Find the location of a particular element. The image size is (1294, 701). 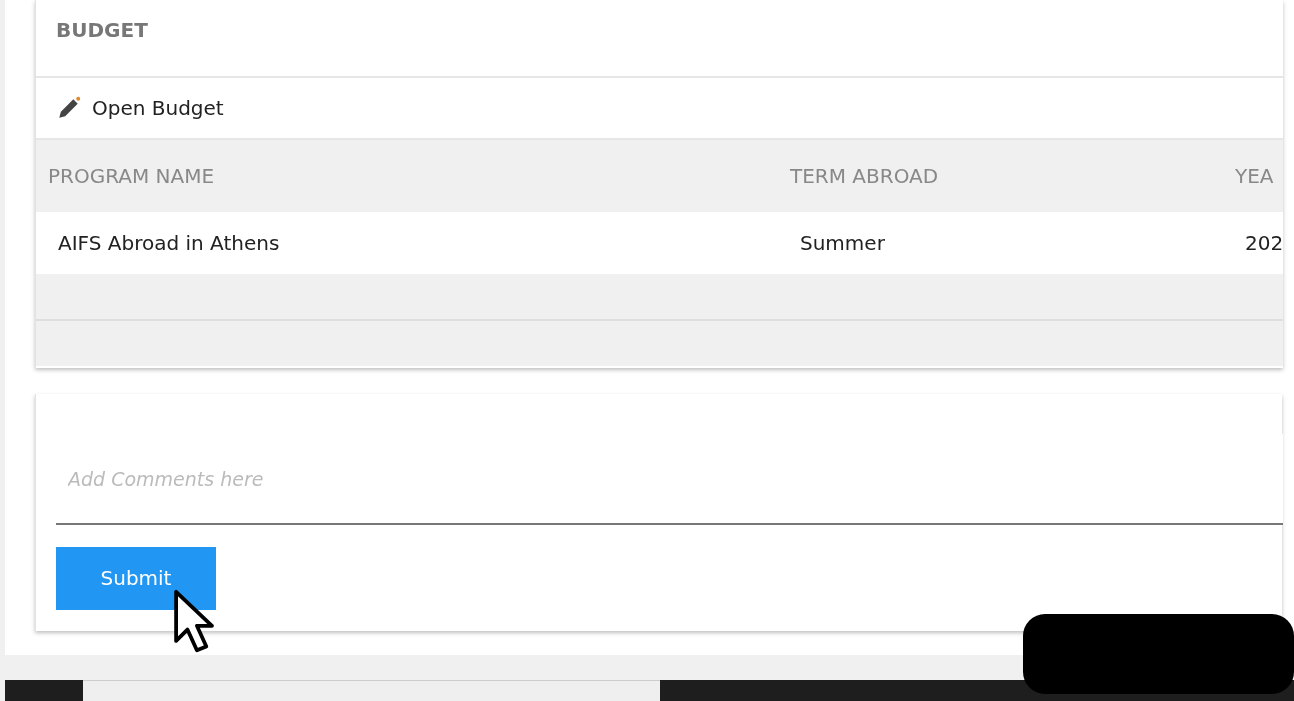

open-budget-link: Open Budget is located at coordinates (140, 108).